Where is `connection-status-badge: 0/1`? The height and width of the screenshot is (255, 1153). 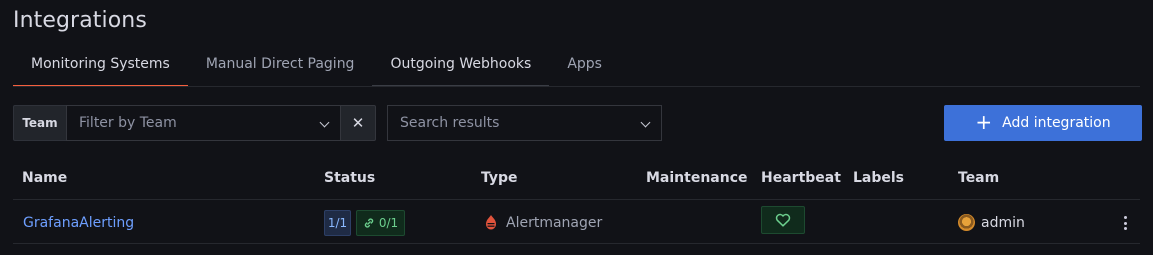
connection-status-badge: 0/1 is located at coordinates (380, 222).